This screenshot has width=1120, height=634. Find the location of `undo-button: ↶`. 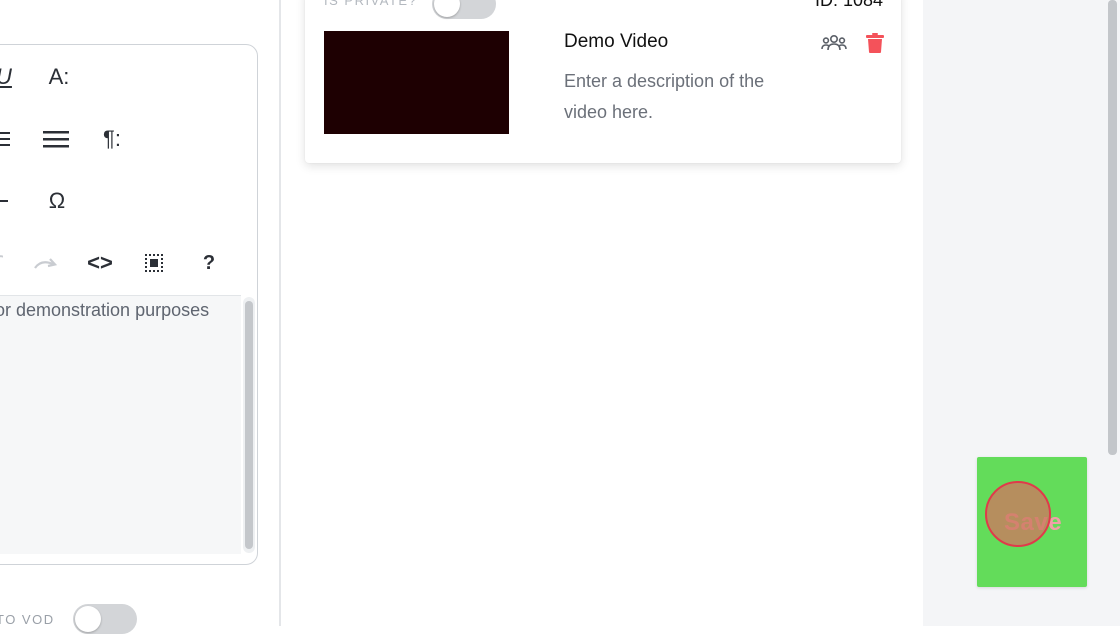

undo-button: ↶ is located at coordinates (1, 263).